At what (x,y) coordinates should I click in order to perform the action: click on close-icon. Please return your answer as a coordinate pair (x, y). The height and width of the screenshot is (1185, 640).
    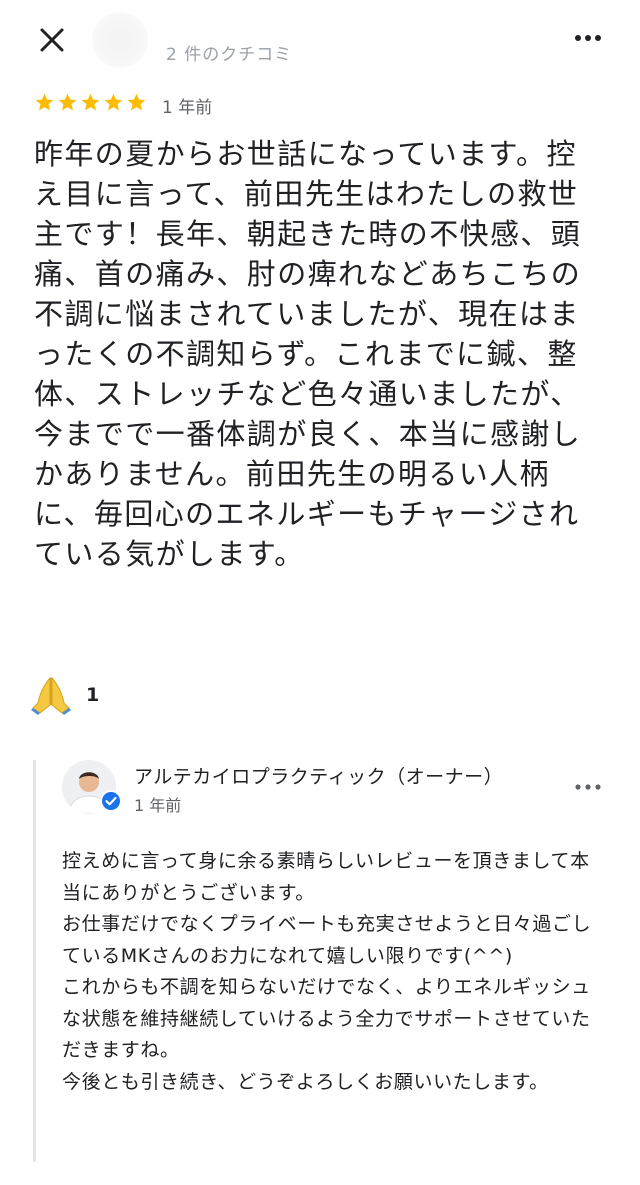
    Looking at the image, I should click on (52, 40).